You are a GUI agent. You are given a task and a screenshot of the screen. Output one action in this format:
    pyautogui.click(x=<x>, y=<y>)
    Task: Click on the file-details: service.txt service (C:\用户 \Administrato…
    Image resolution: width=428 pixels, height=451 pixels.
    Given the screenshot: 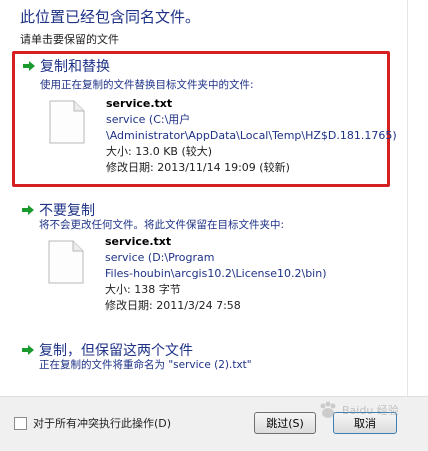 What is the action you would take?
    pyautogui.click(x=251, y=136)
    